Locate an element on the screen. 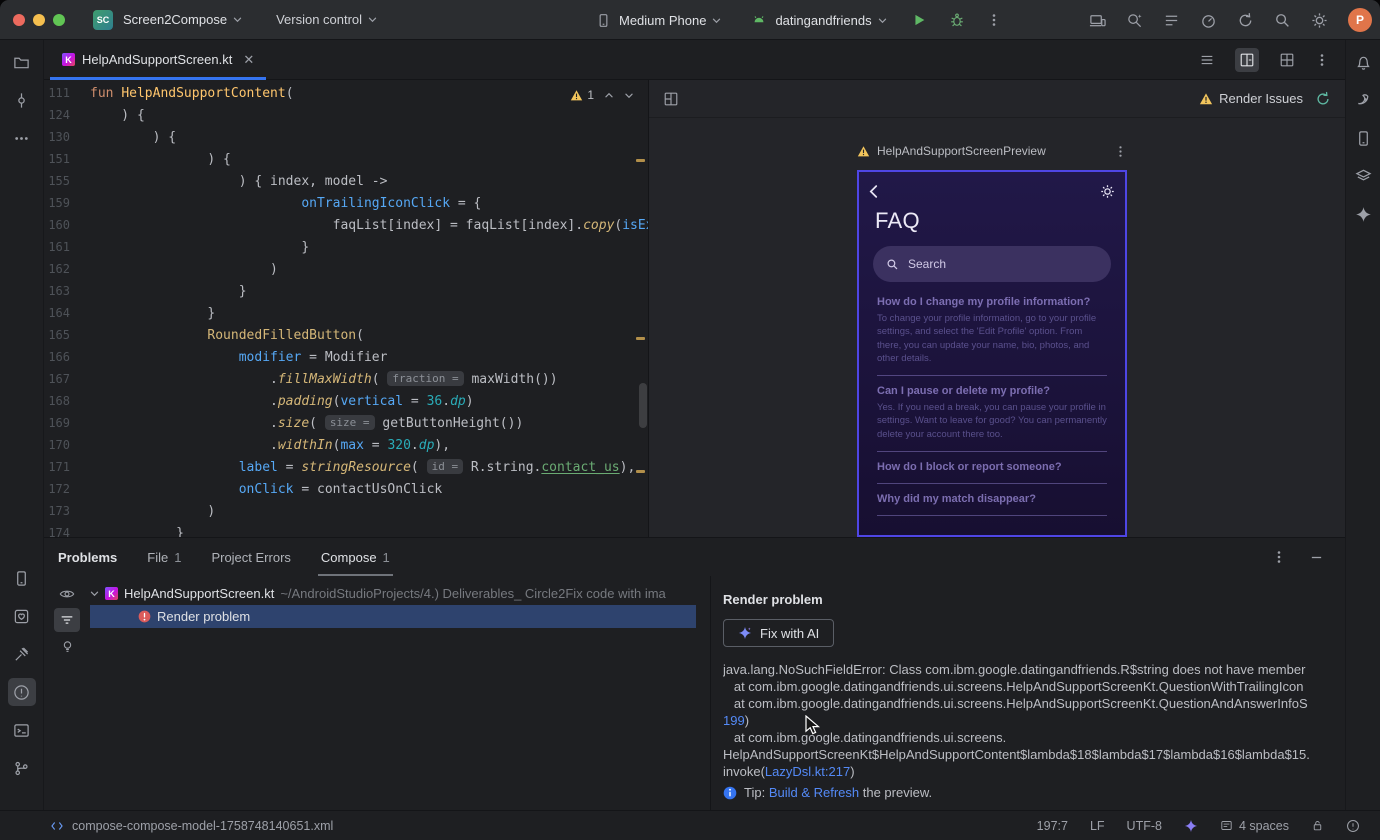 The image size is (1380, 840). run-button is located at coordinates (919, 20).